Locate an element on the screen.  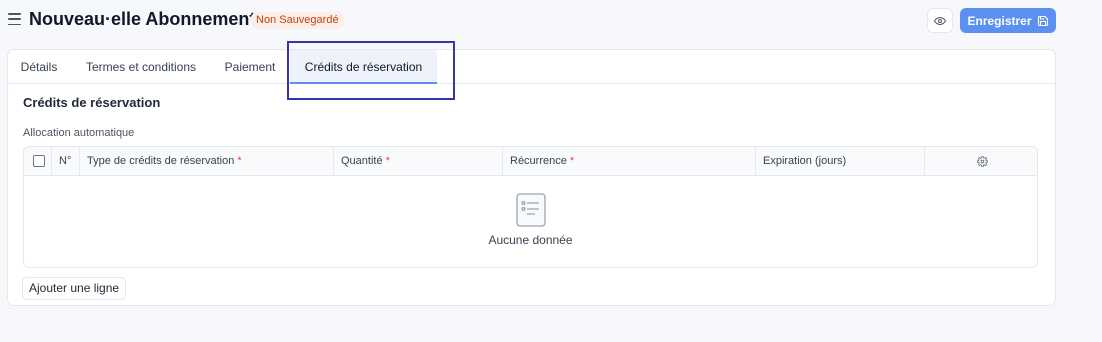
page-title: Nouveau·elle Abonnement is located at coordinates (142, 19).